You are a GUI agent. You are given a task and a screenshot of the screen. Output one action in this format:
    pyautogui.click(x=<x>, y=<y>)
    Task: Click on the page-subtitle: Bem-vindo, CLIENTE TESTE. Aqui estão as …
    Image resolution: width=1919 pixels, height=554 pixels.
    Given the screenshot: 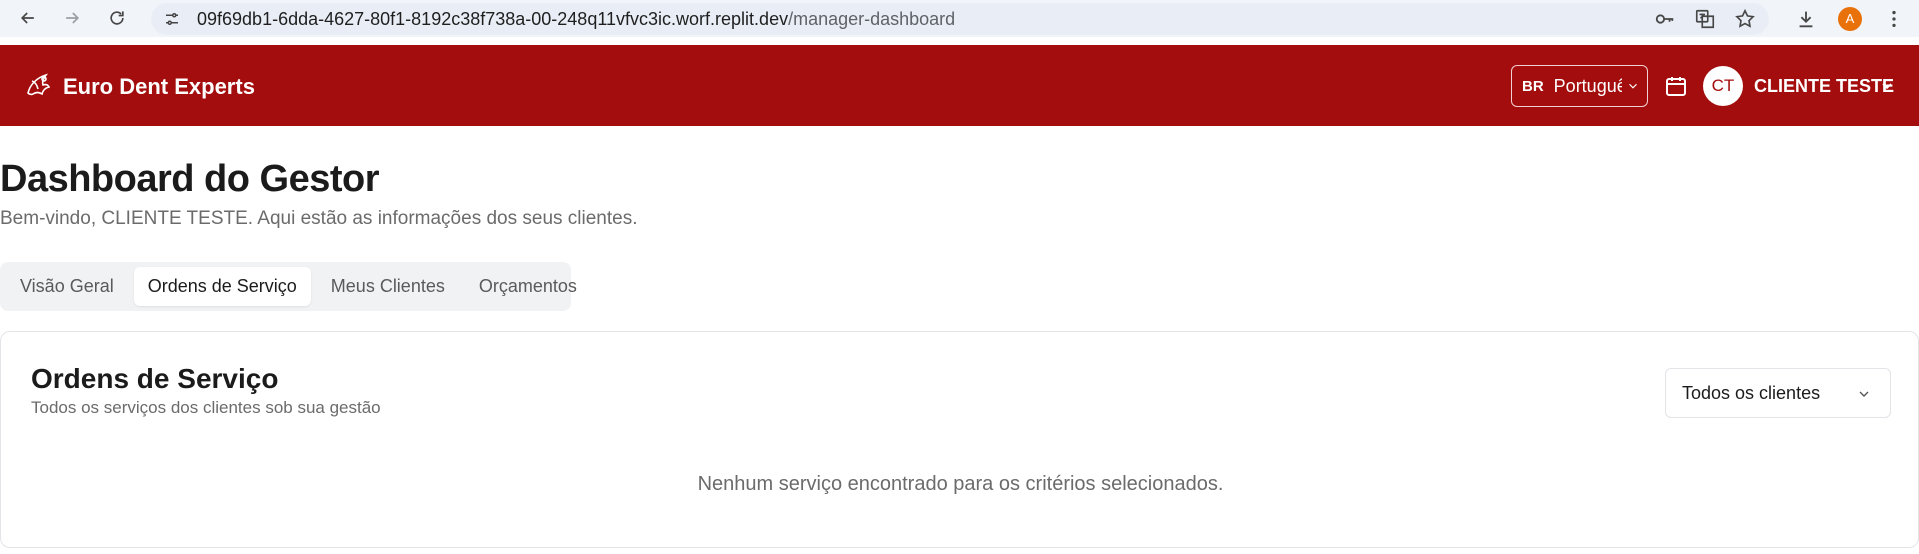 What is the action you would take?
    pyautogui.click(x=319, y=218)
    